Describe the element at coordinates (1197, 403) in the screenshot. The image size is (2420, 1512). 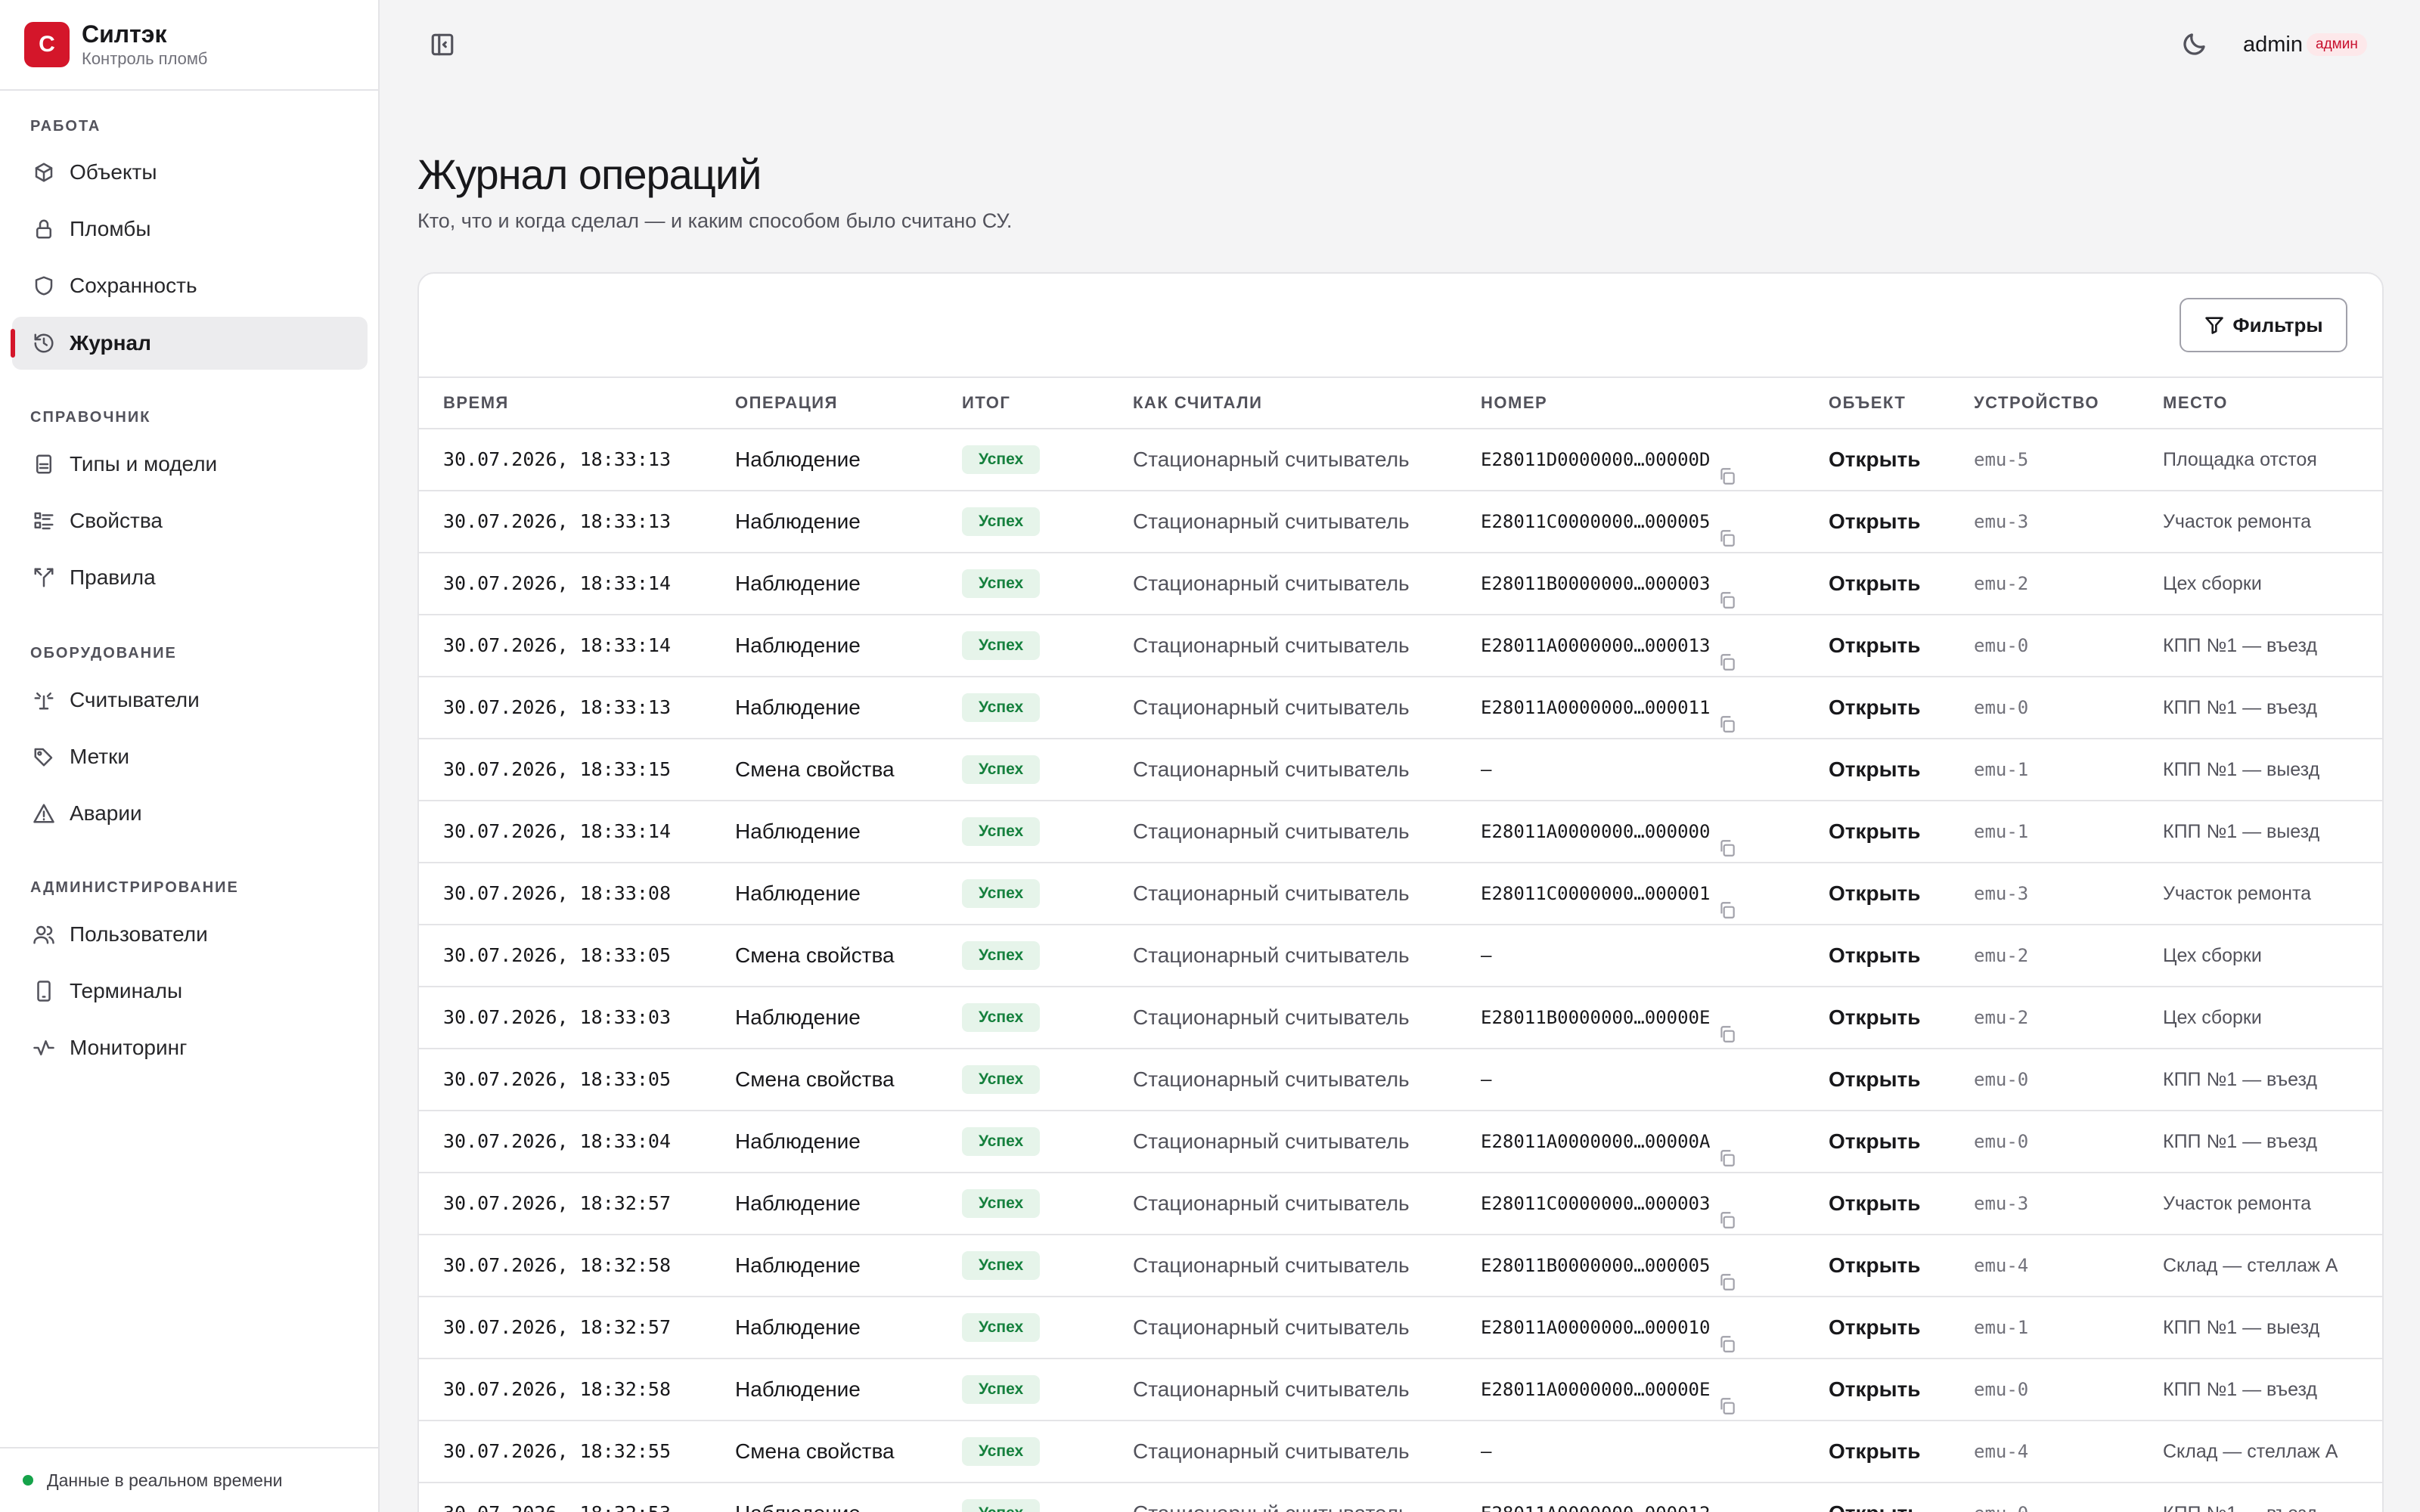
I see `column-header-read-method: КАК СЧИТАЛИ` at that location.